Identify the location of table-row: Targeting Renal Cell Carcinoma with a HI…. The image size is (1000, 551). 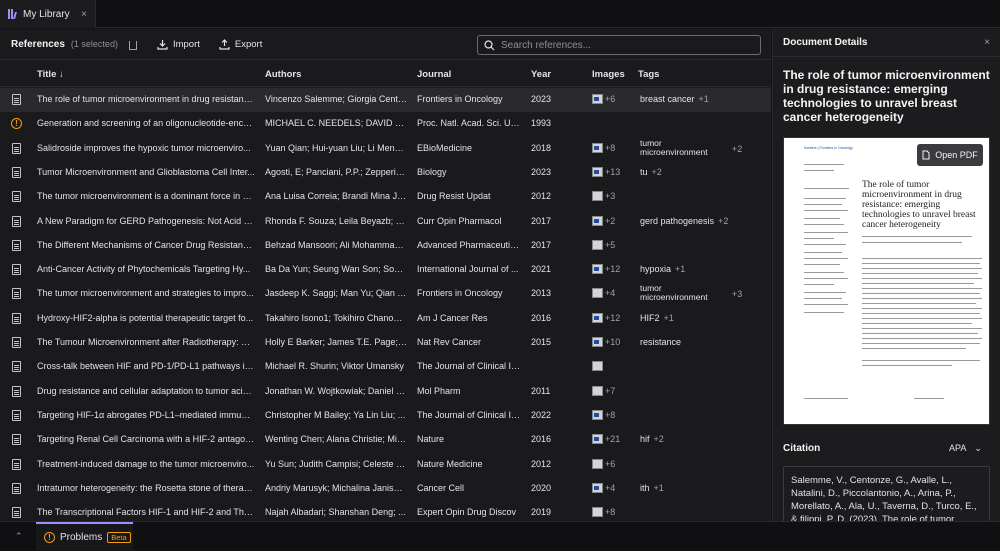
(385, 440).